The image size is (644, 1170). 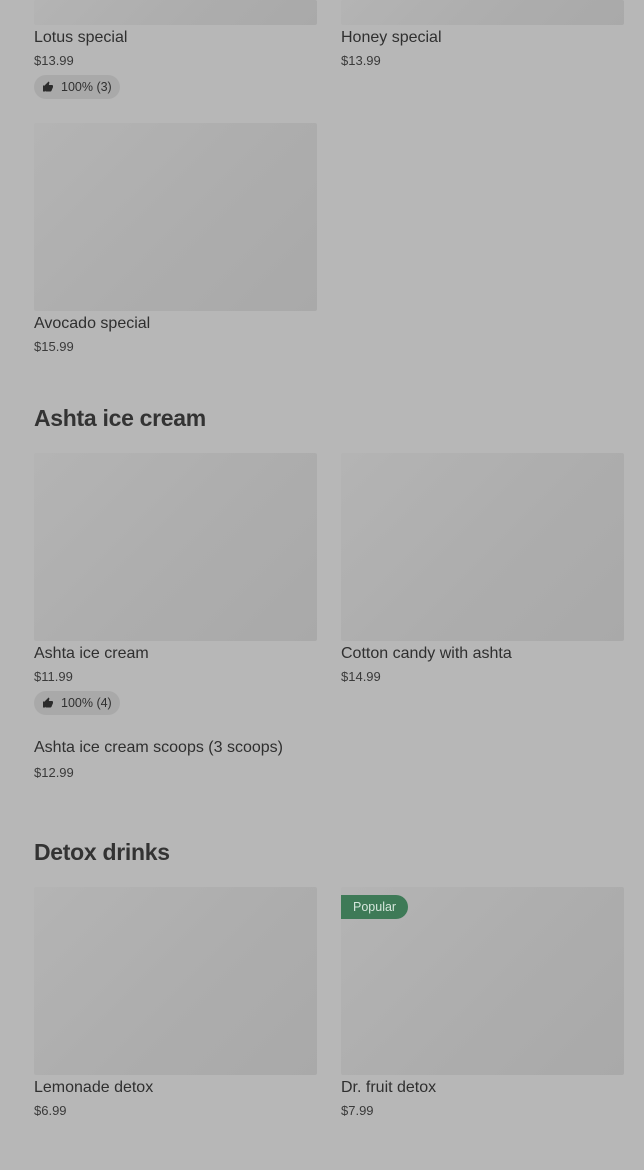 I want to click on ashta-ice-cream-image, so click(x=175, y=547).